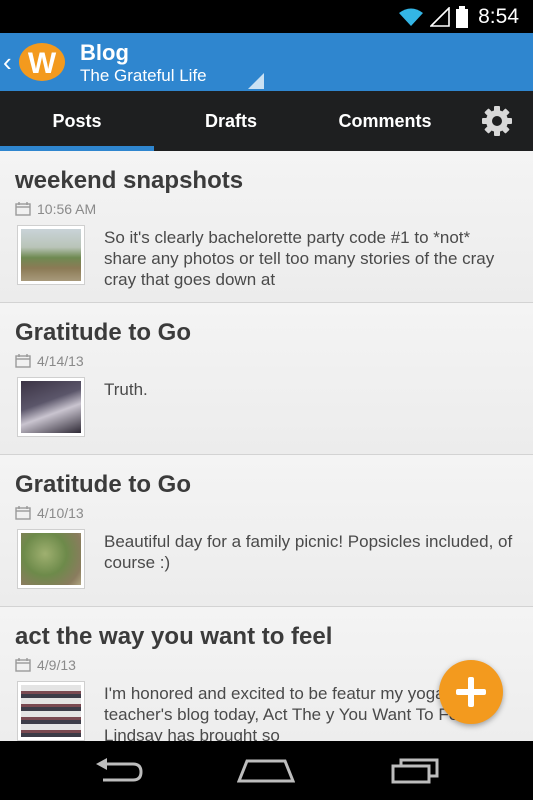 The height and width of the screenshot is (800, 533). I want to click on recent-apps-icon, so click(415, 771).